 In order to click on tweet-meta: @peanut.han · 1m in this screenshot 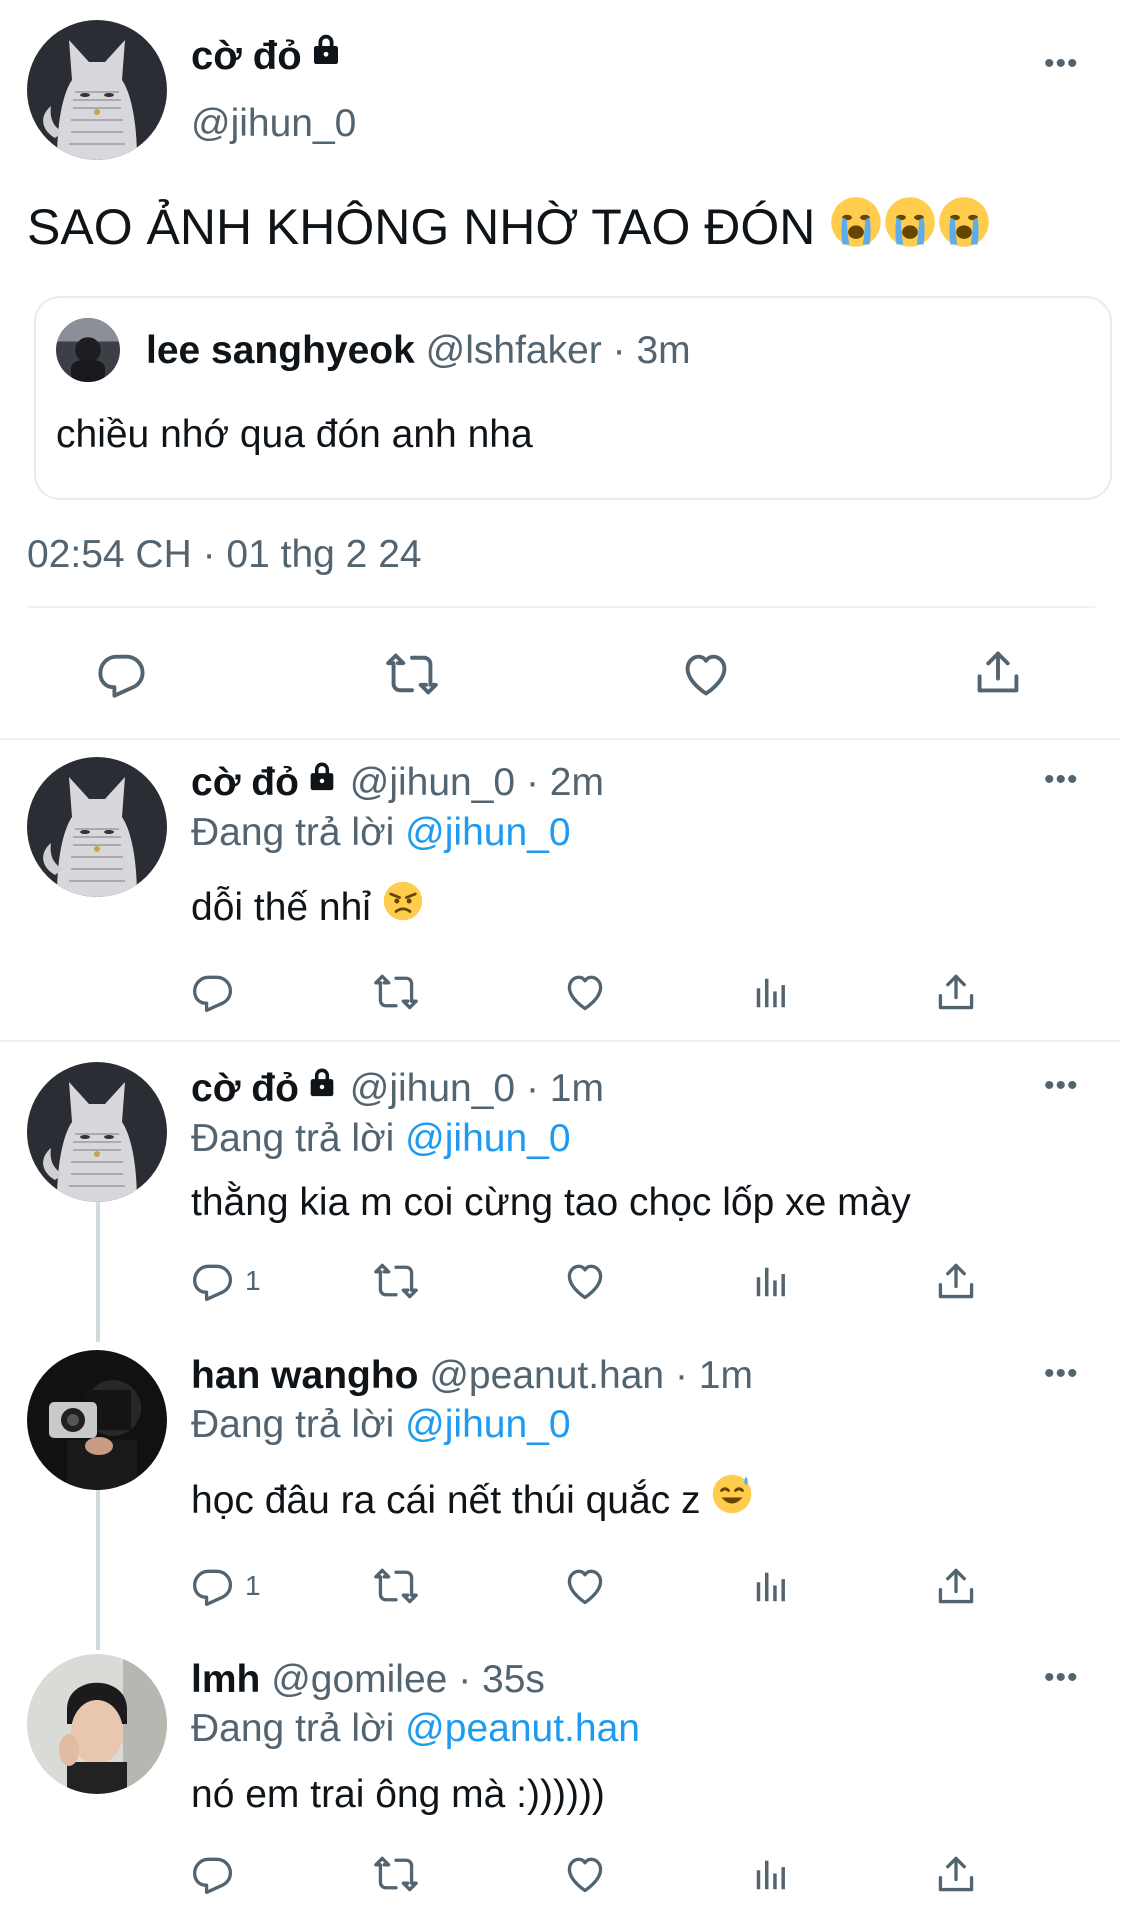, I will do `click(591, 1375)`.